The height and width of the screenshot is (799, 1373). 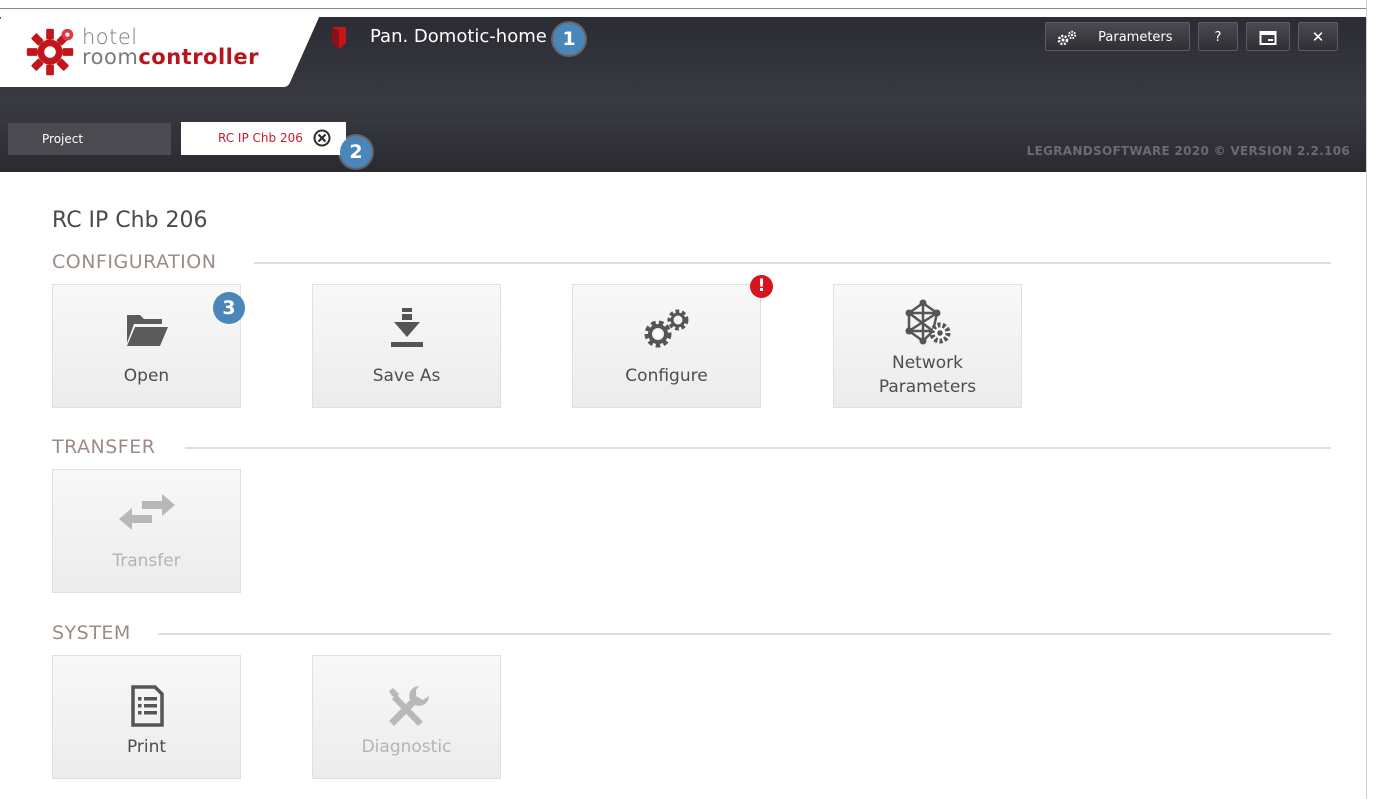 I want to click on warning-alert-icon: !, so click(x=761, y=286).